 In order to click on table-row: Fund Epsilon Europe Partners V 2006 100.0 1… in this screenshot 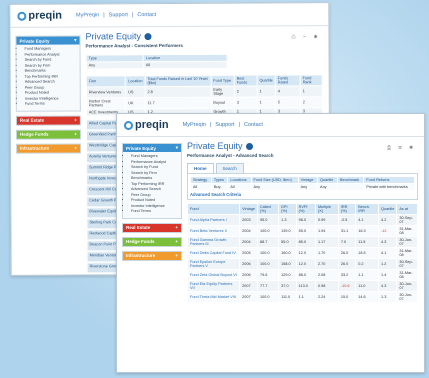, I will do `click(302, 264)`.